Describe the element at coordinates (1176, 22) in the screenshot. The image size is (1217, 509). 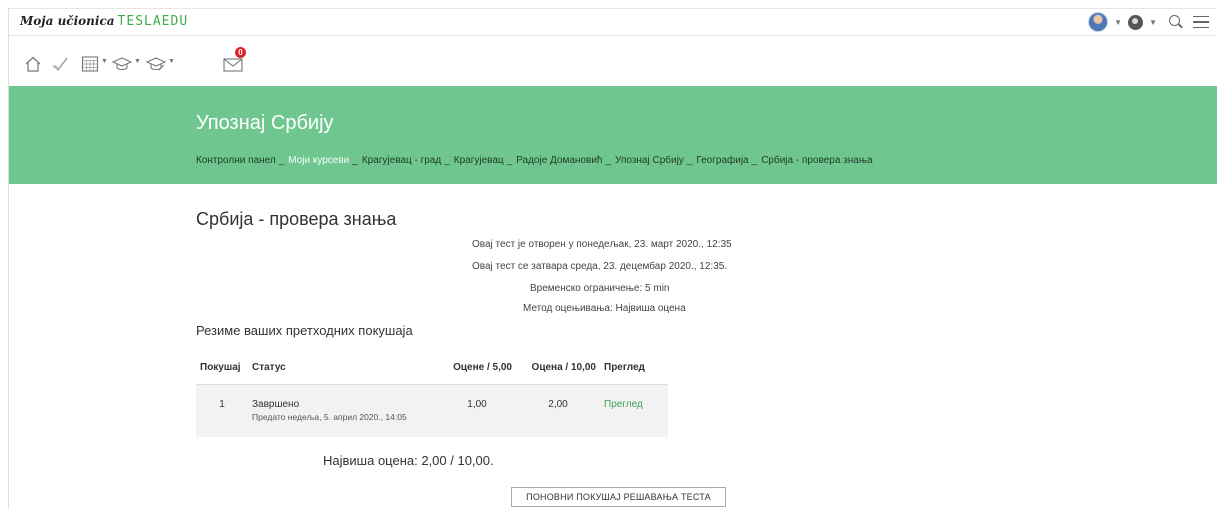
I see `search-icon` at that location.